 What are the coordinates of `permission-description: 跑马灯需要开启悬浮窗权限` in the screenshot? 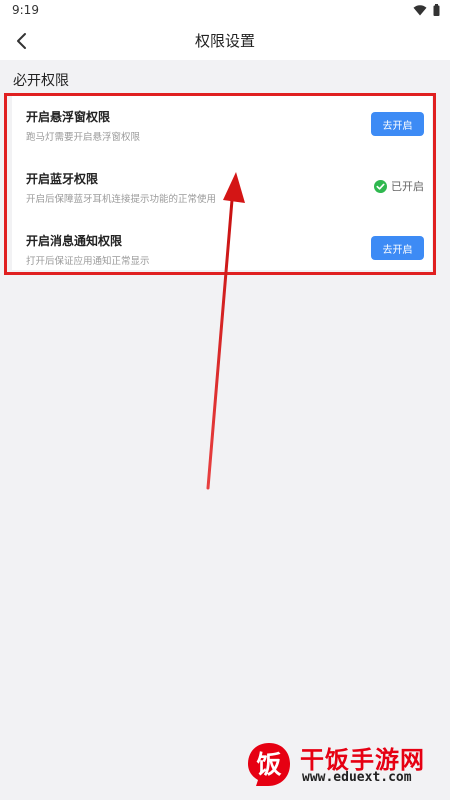 It's located at (83, 137).